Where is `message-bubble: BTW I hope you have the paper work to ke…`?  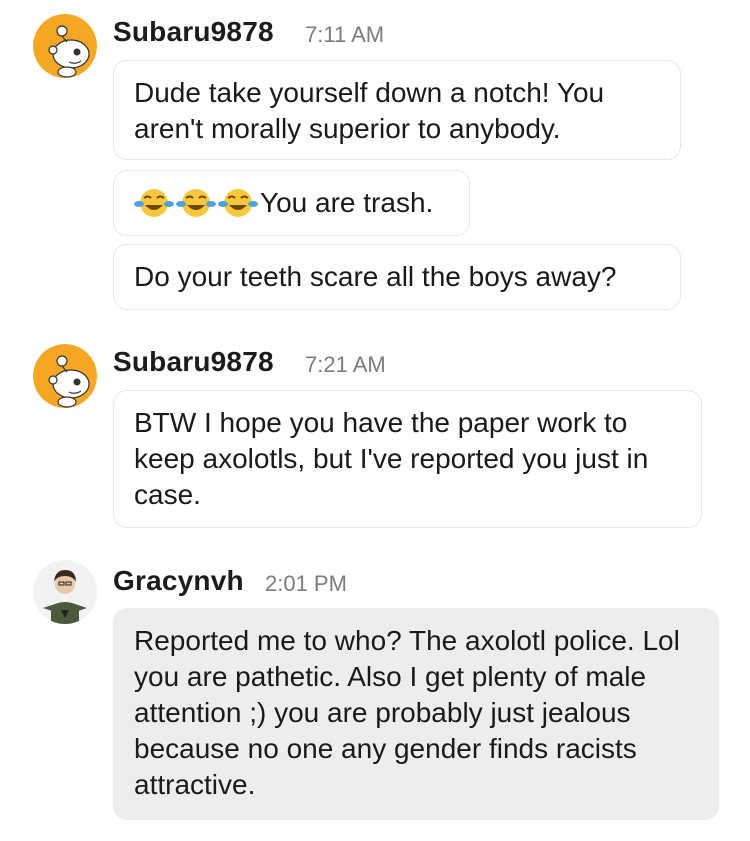
message-bubble: BTW I hope you have the paper work to ke… is located at coordinates (407, 459).